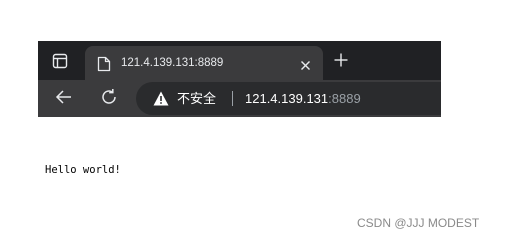  Describe the element at coordinates (341, 60) in the screenshot. I see `plus-icon` at that location.